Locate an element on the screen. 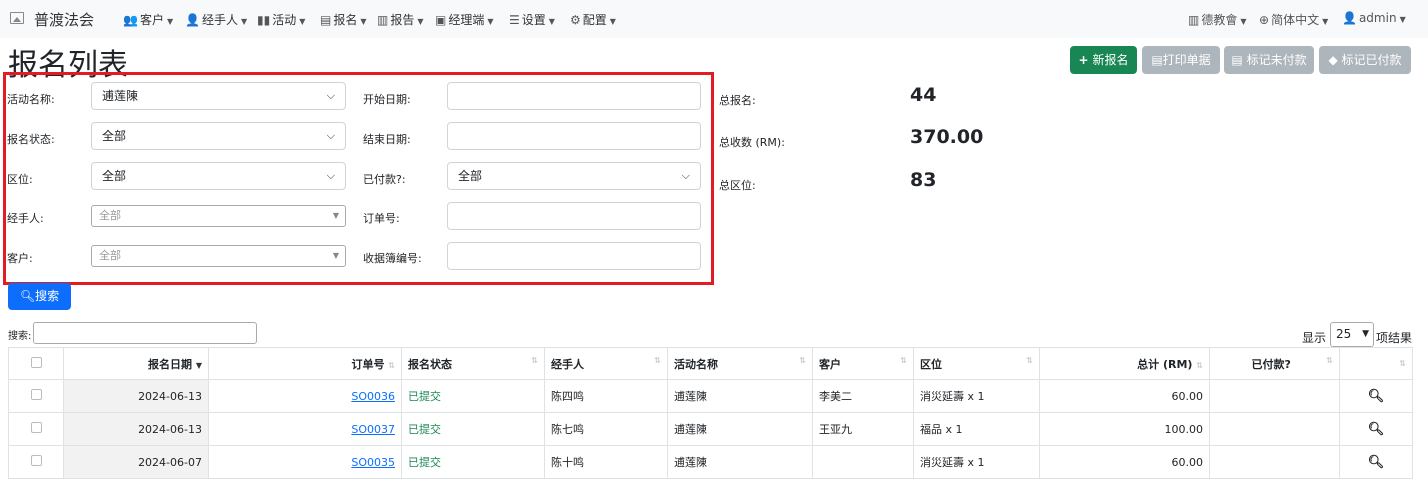 The image size is (1428, 485). nav-user-menu: 👤 admin ▼ is located at coordinates (1374, 18).